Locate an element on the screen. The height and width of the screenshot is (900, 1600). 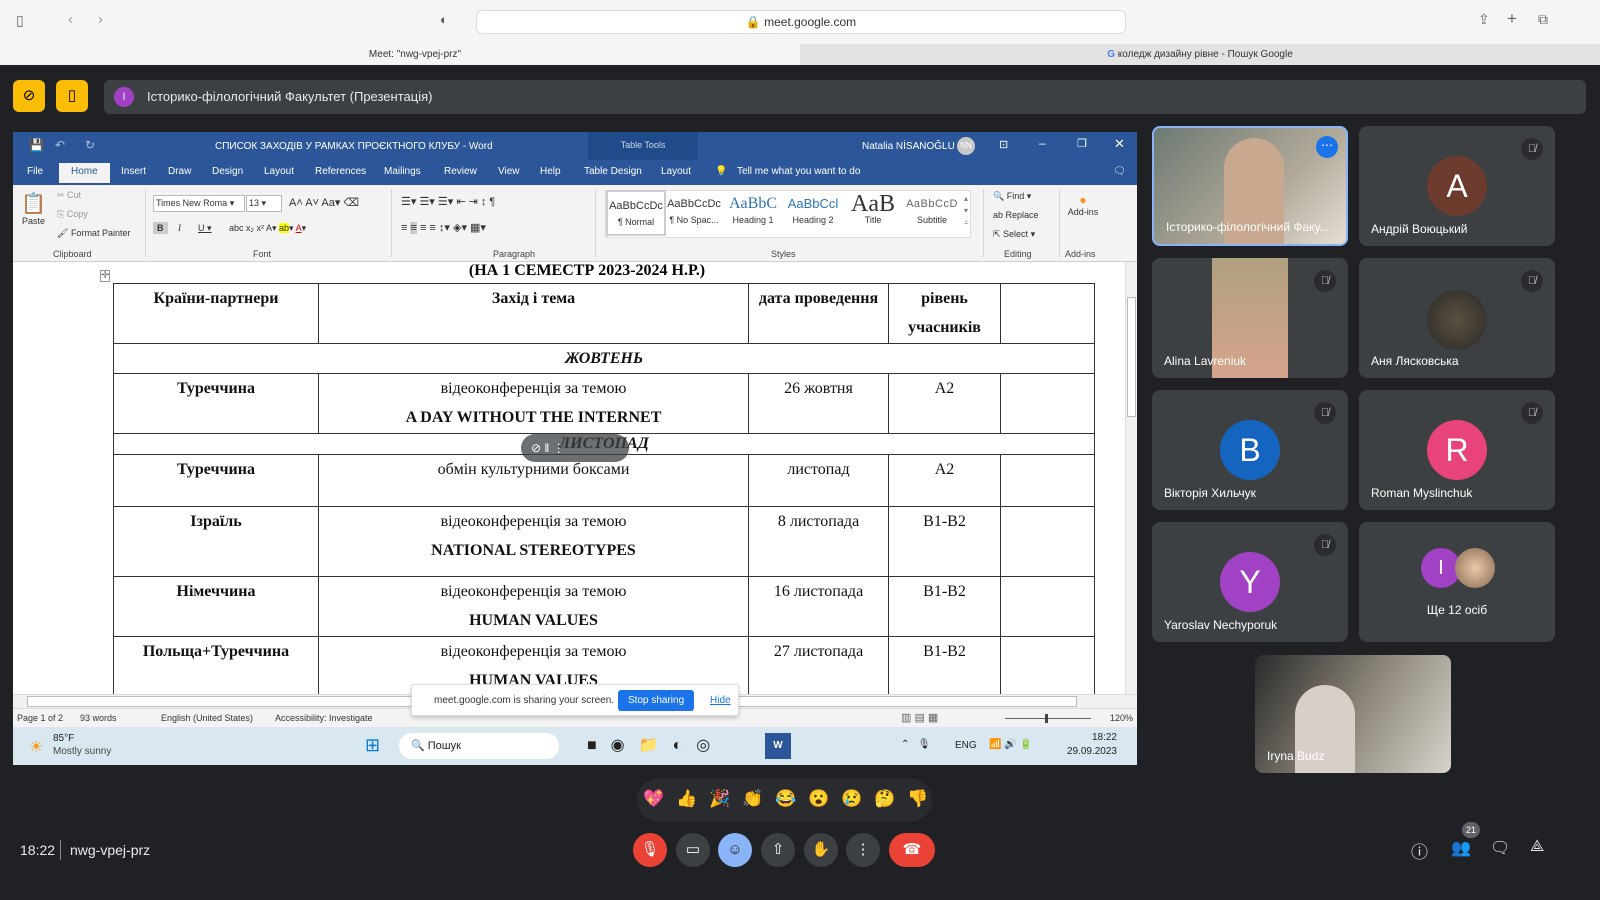
mic-toggle-button: 🎙 is located at coordinates (650, 850).